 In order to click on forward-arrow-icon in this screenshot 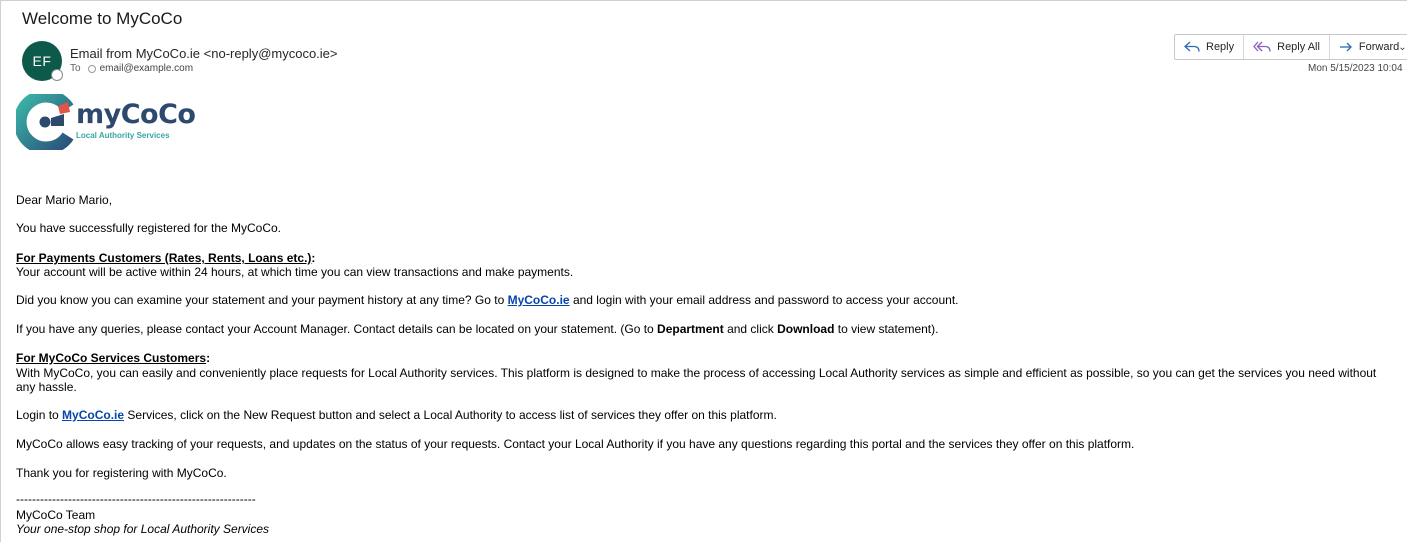, I will do `click(1345, 47)`.